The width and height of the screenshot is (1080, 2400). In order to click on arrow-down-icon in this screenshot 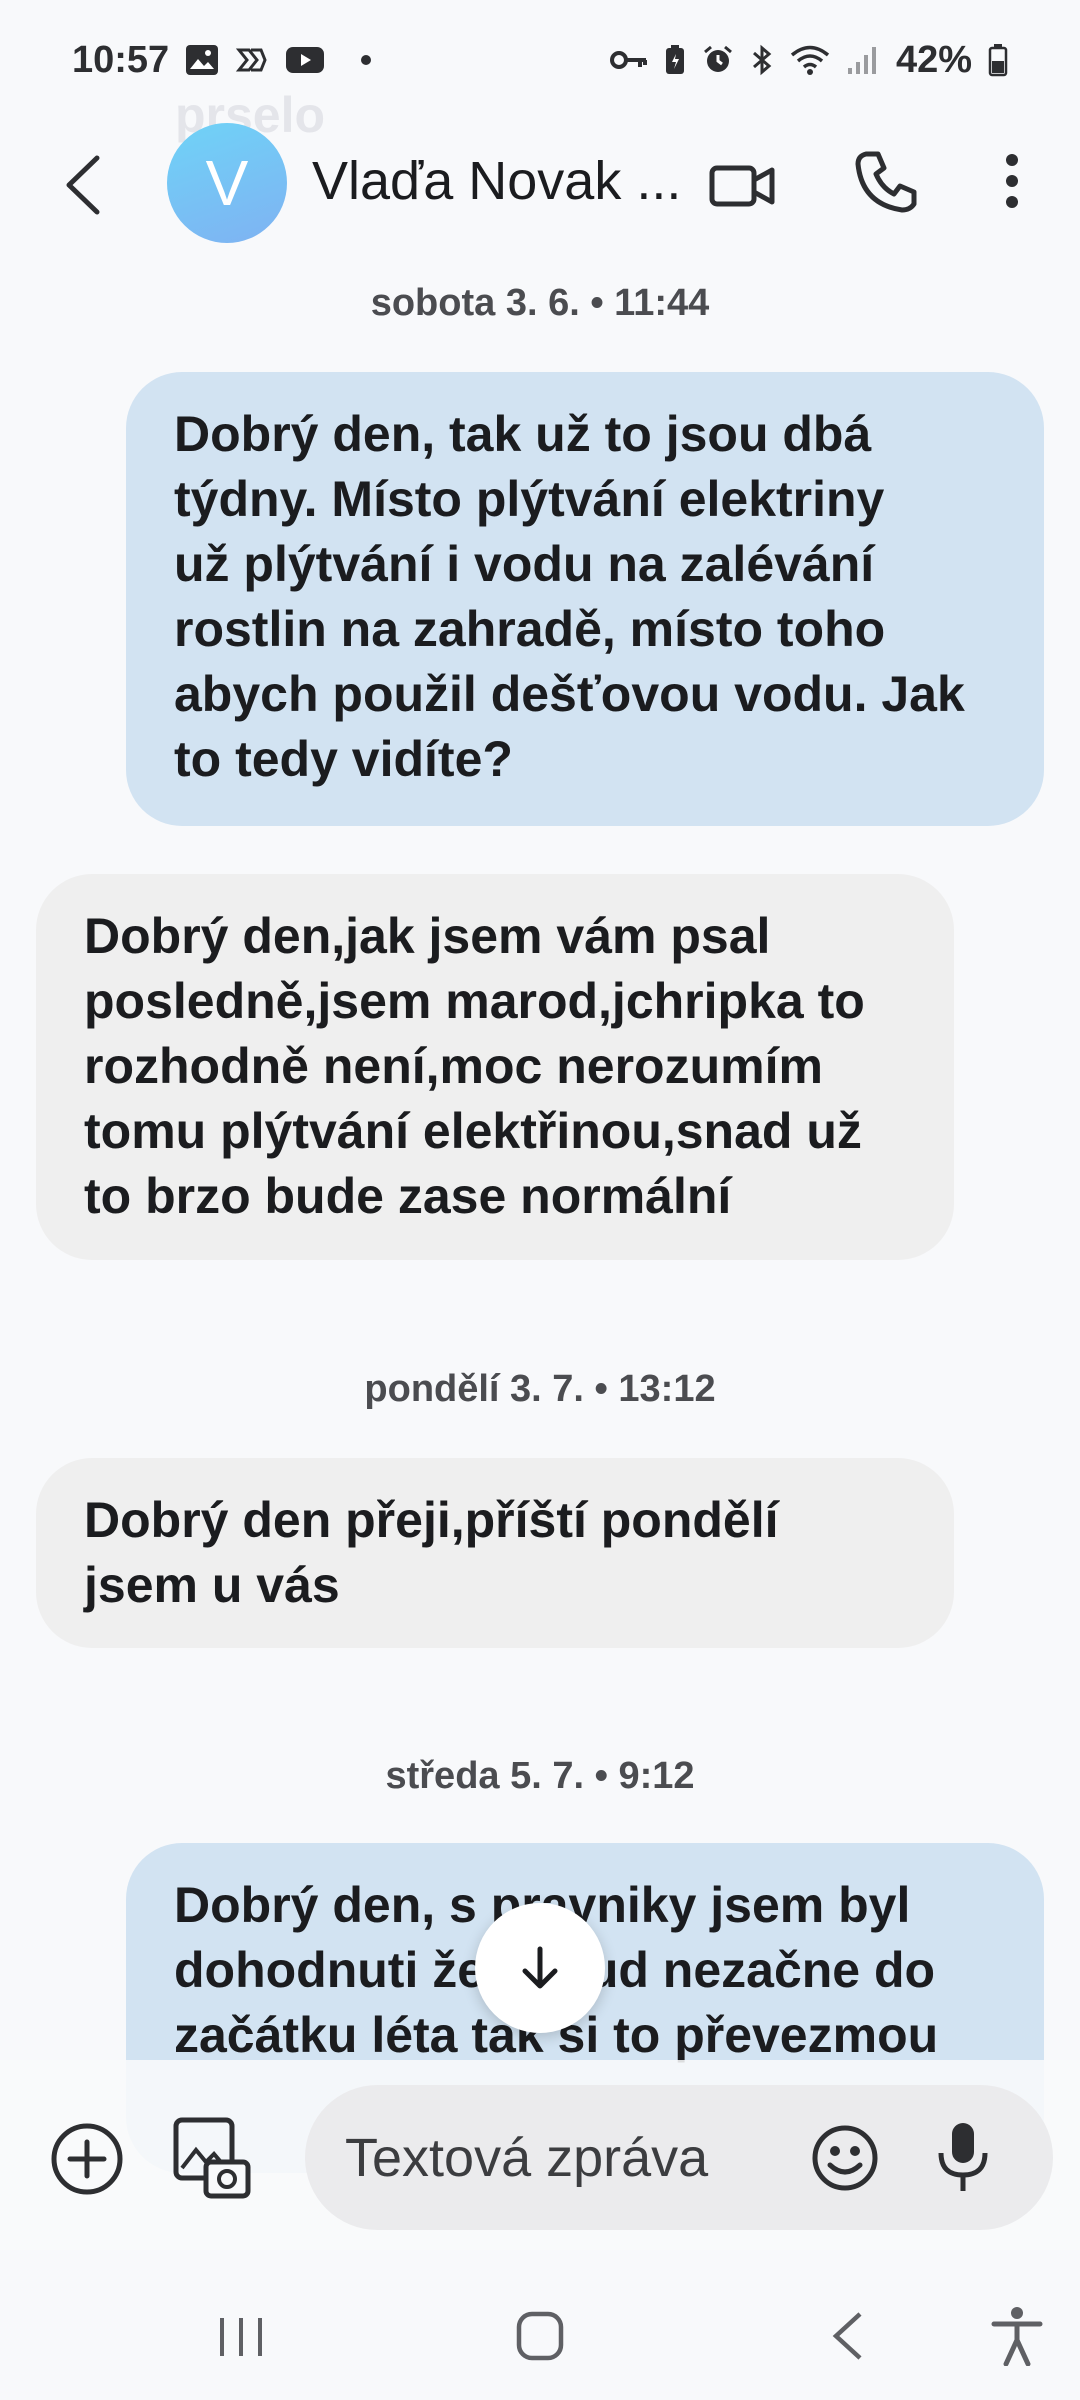, I will do `click(540, 1967)`.